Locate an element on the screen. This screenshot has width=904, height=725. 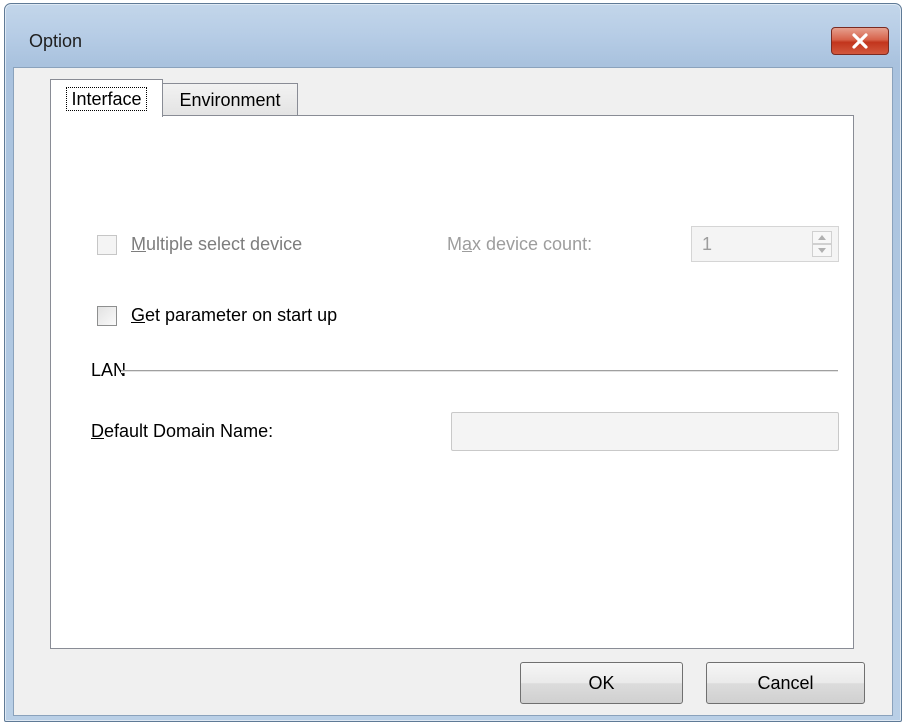
max-device-count-value: 1 is located at coordinates (707, 244).